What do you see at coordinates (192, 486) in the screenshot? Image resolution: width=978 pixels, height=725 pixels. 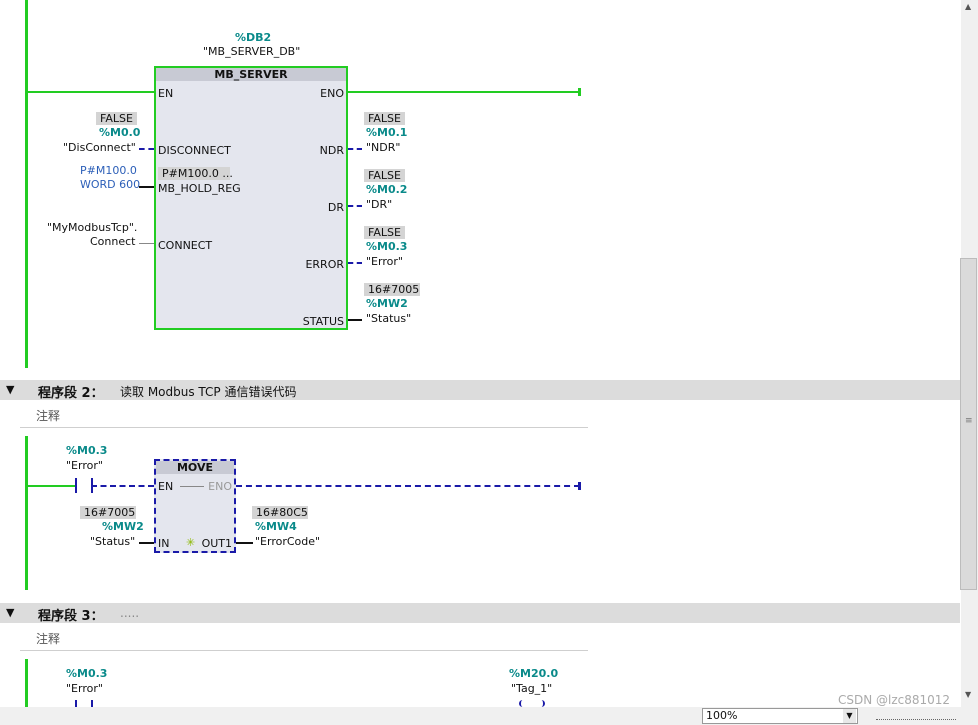 I see `move-en-eno-line` at bounding box center [192, 486].